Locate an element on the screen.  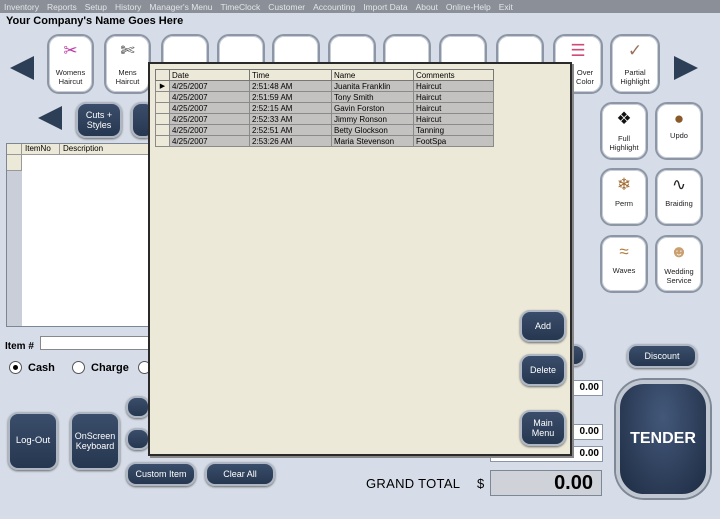
discount-button: Discount is located at coordinates (662, 356).